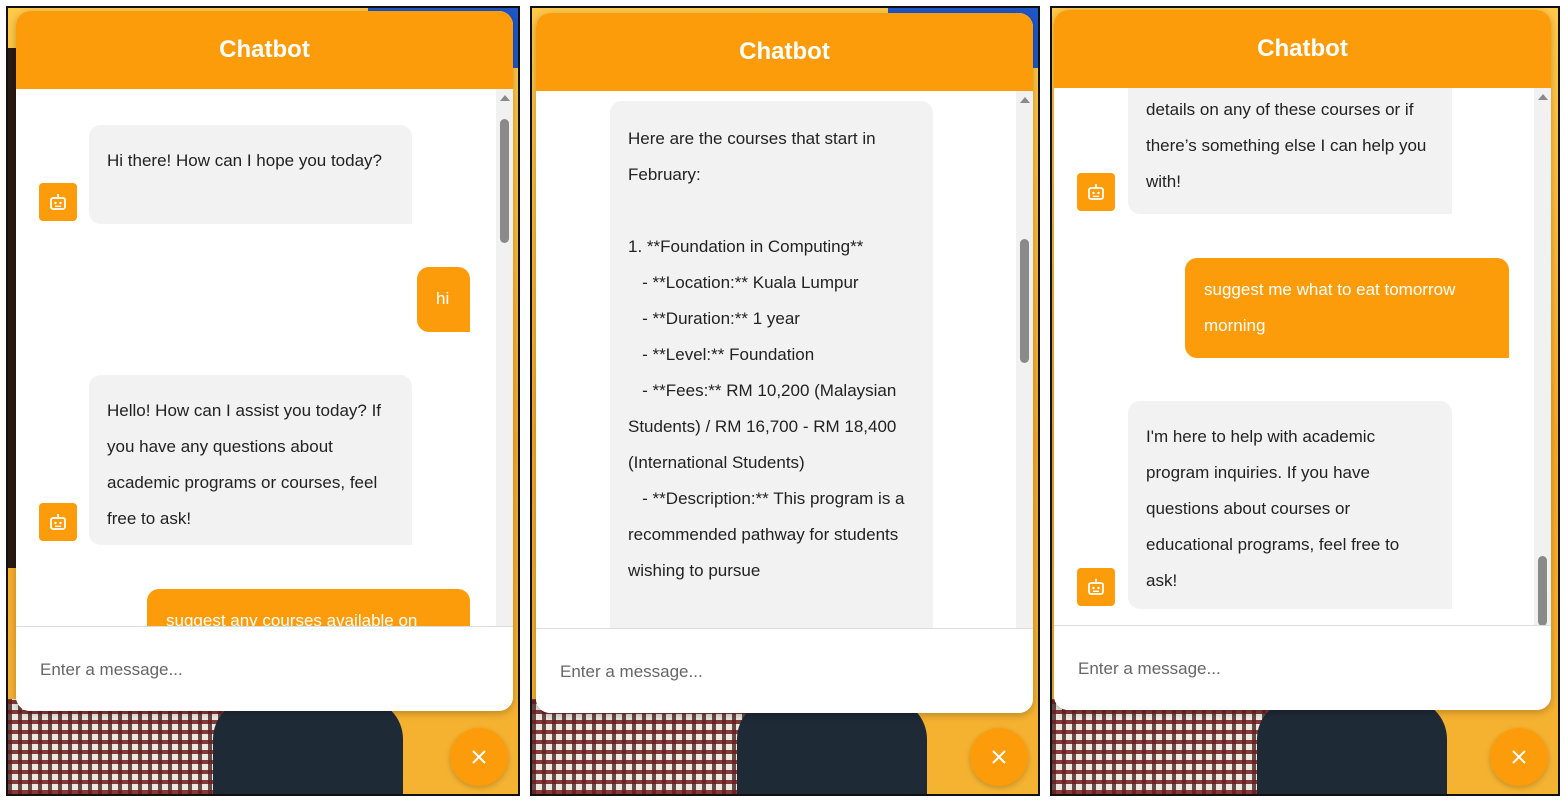  Describe the element at coordinates (308, 608) in the screenshot. I see `user-message: suggest any courses available on` at that location.